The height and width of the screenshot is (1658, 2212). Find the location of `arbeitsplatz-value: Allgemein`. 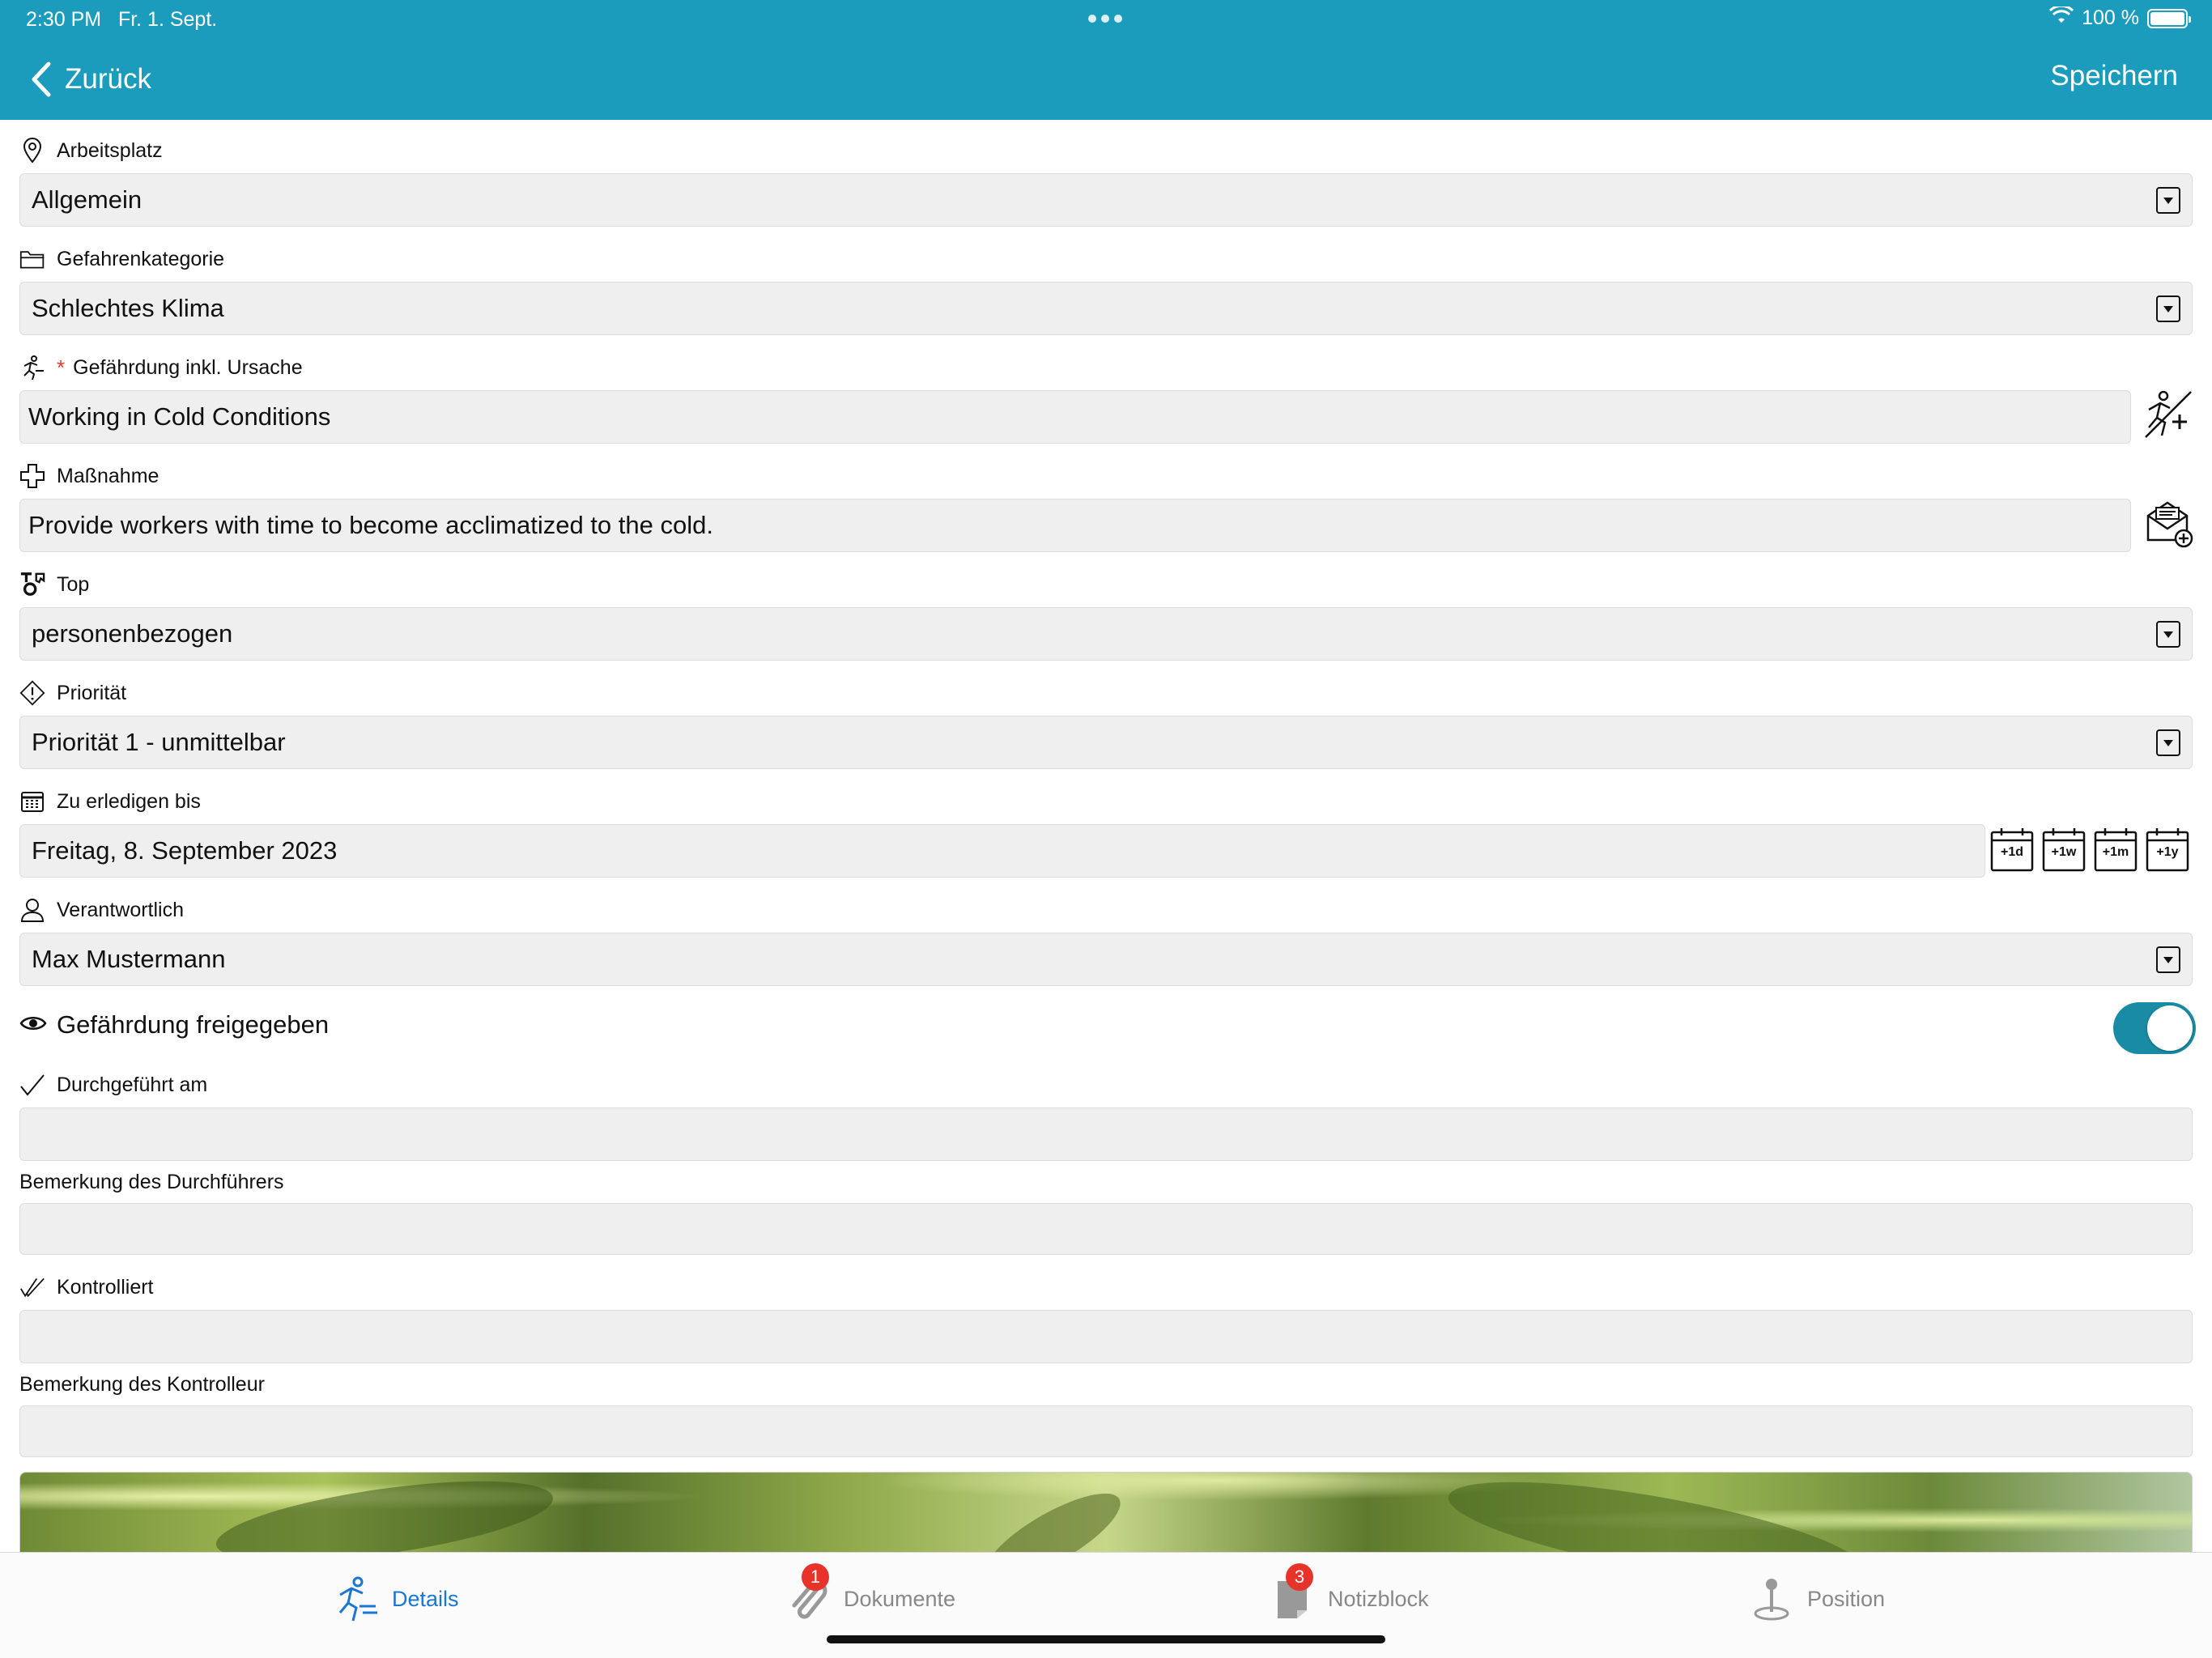

arbeitsplatz-value: Allgemein is located at coordinates (87, 199).